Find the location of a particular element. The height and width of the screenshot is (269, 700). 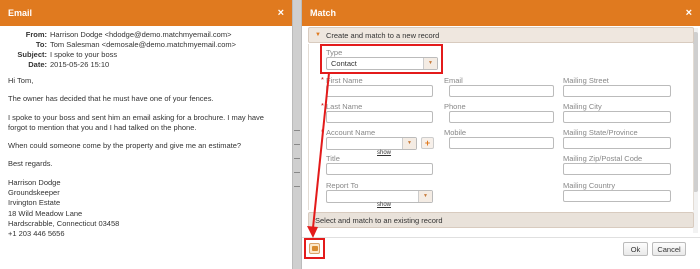

title-label: Title is located at coordinates (333, 158).